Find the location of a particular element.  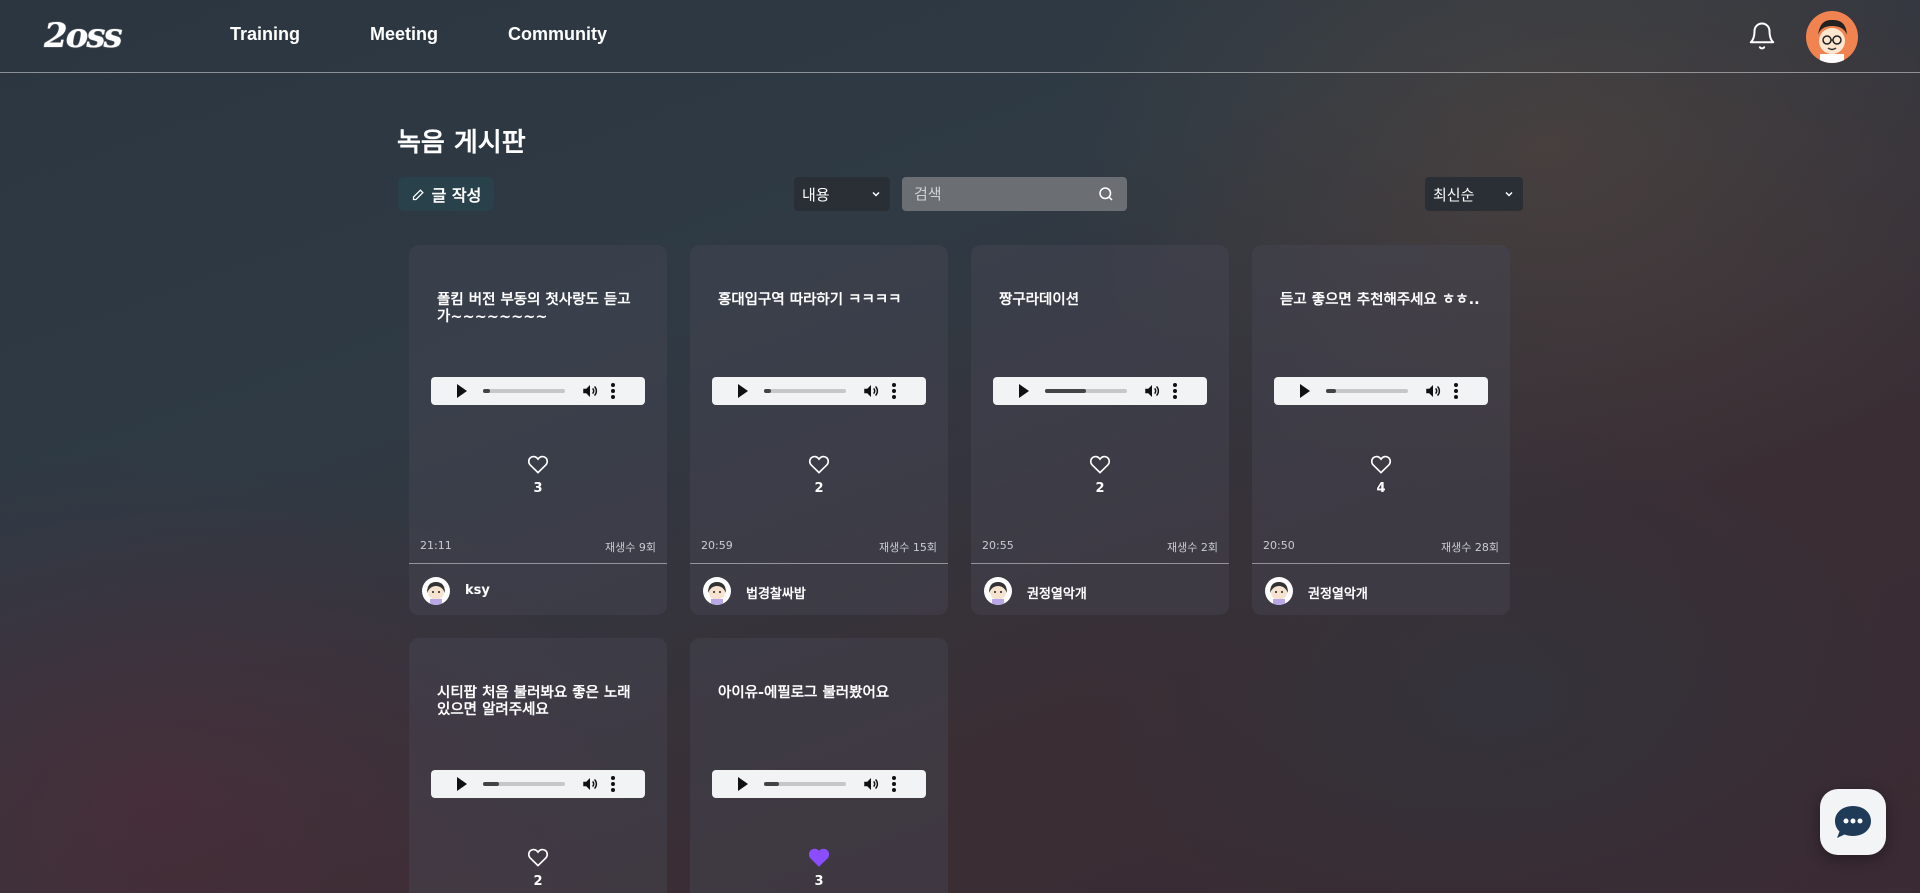

bell-icon is located at coordinates (1762, 36).